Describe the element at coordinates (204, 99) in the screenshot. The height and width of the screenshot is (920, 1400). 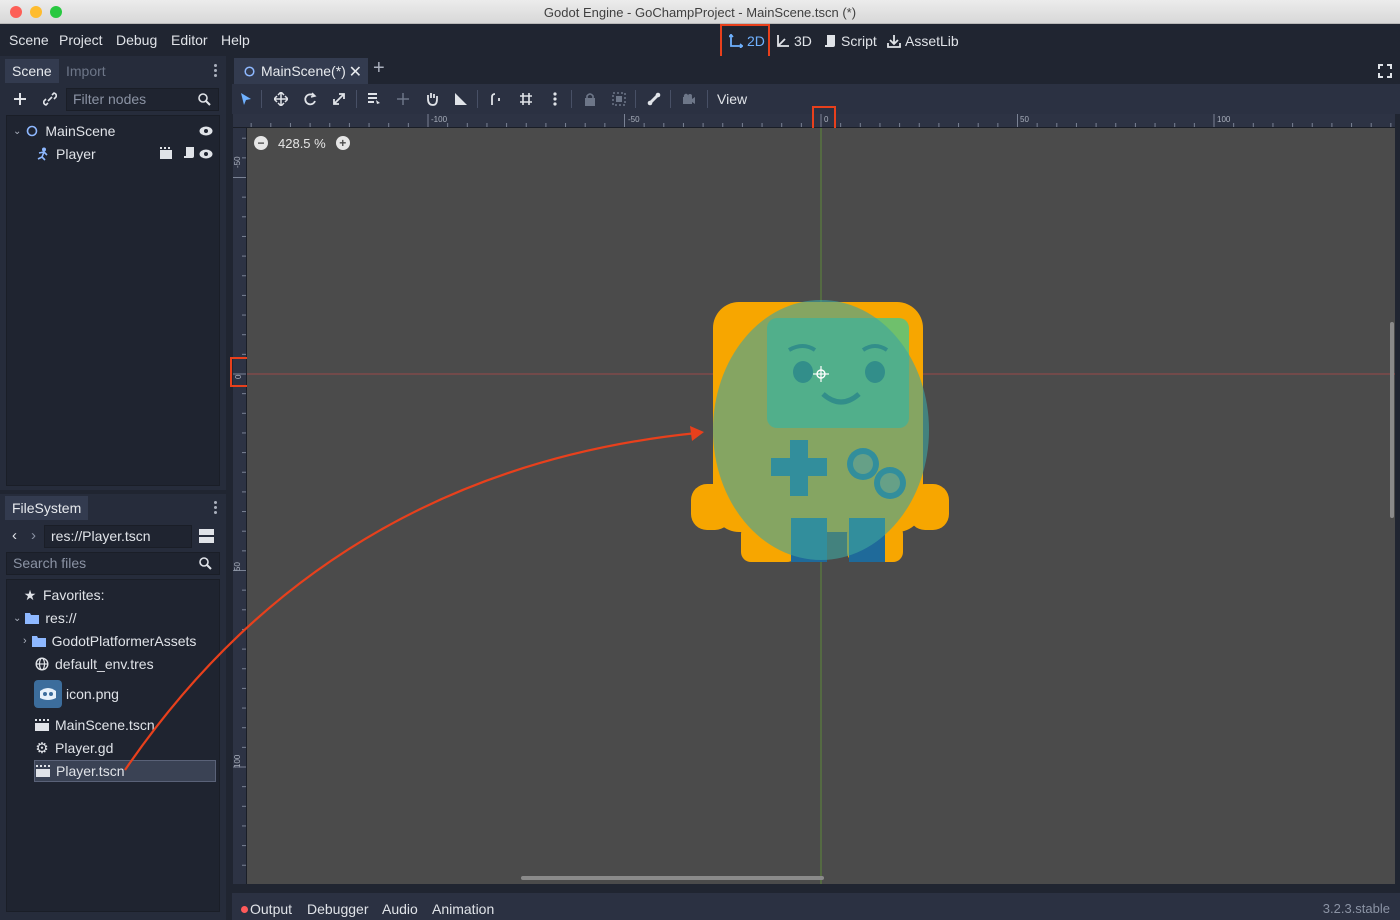
I see `search-icon` at that location.